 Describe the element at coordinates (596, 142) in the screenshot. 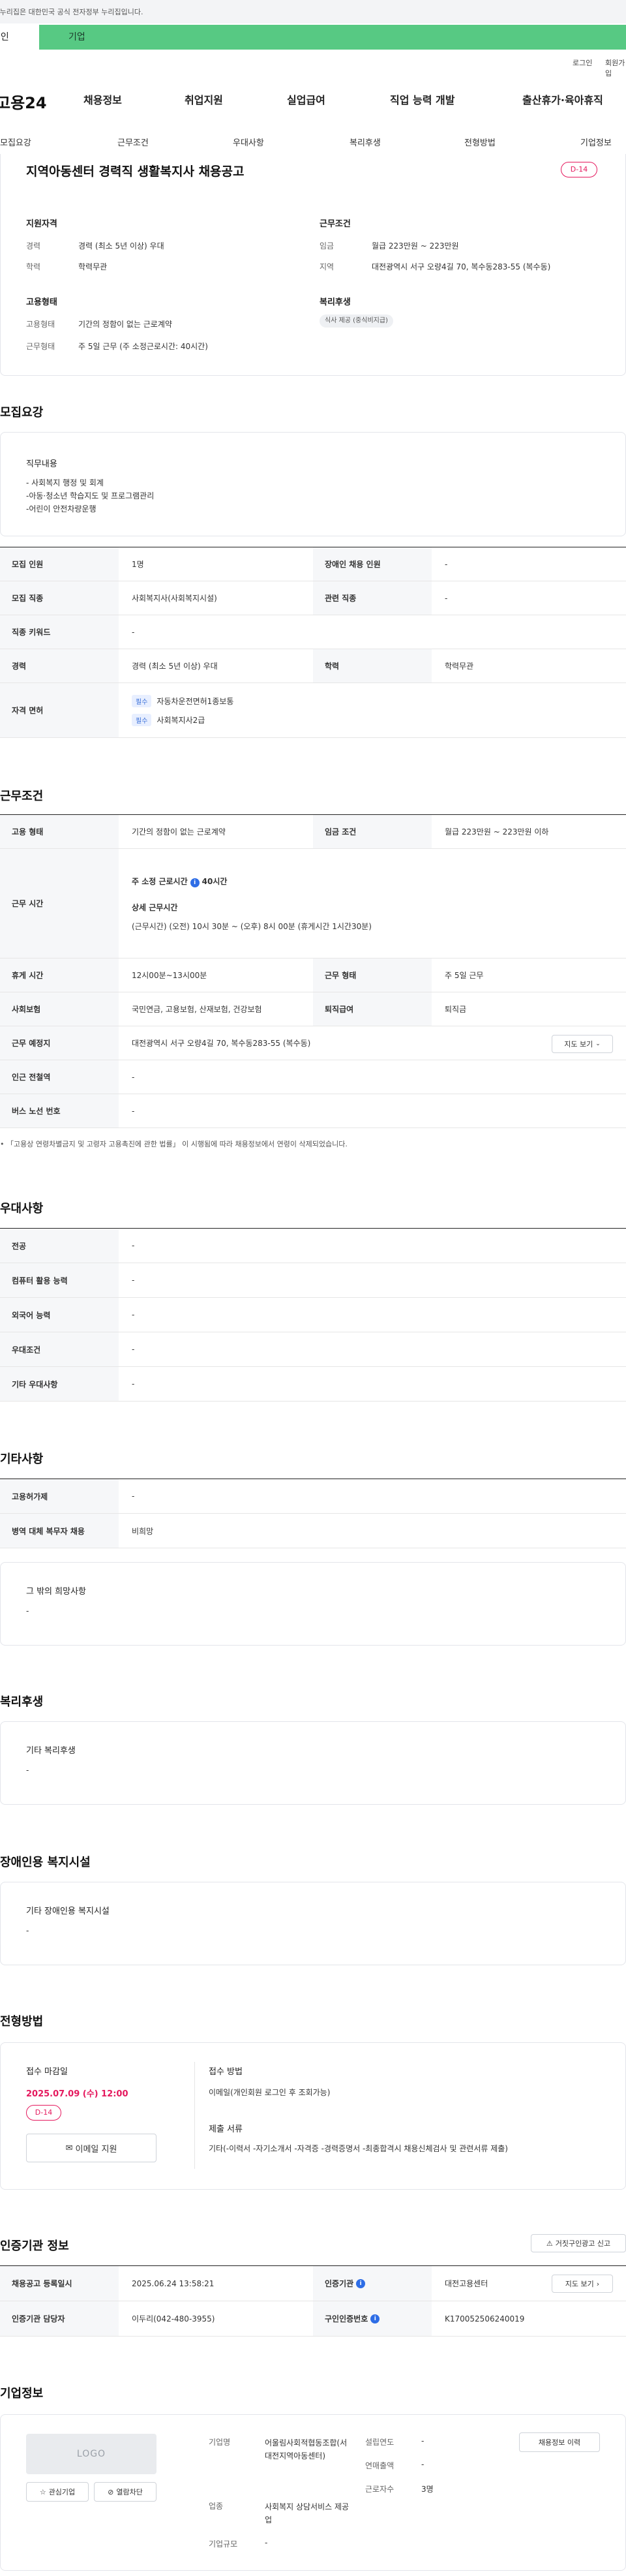

I see `subnav-company: 기업정보` at that location.